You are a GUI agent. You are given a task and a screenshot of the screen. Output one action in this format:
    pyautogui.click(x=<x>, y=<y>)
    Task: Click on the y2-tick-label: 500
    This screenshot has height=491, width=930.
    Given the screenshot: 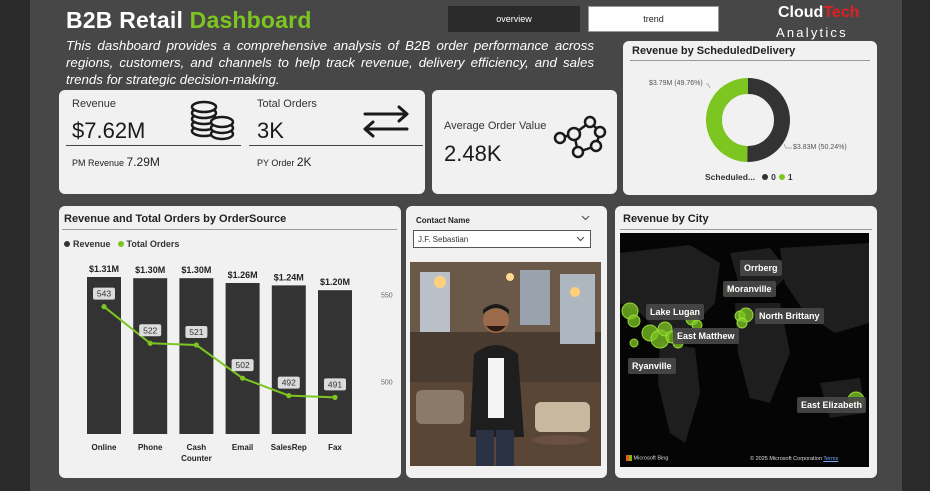 What is the action you would take?
    pyautogui.click(x=387, y=383)
    